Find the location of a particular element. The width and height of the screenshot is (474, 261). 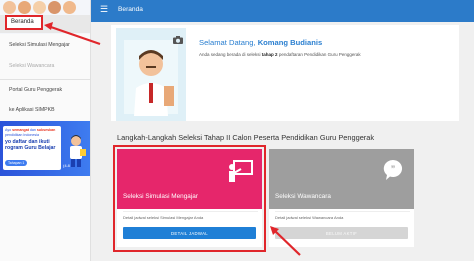

sidebar-item-beranda: Beranda is located at coordinates (24, 22).